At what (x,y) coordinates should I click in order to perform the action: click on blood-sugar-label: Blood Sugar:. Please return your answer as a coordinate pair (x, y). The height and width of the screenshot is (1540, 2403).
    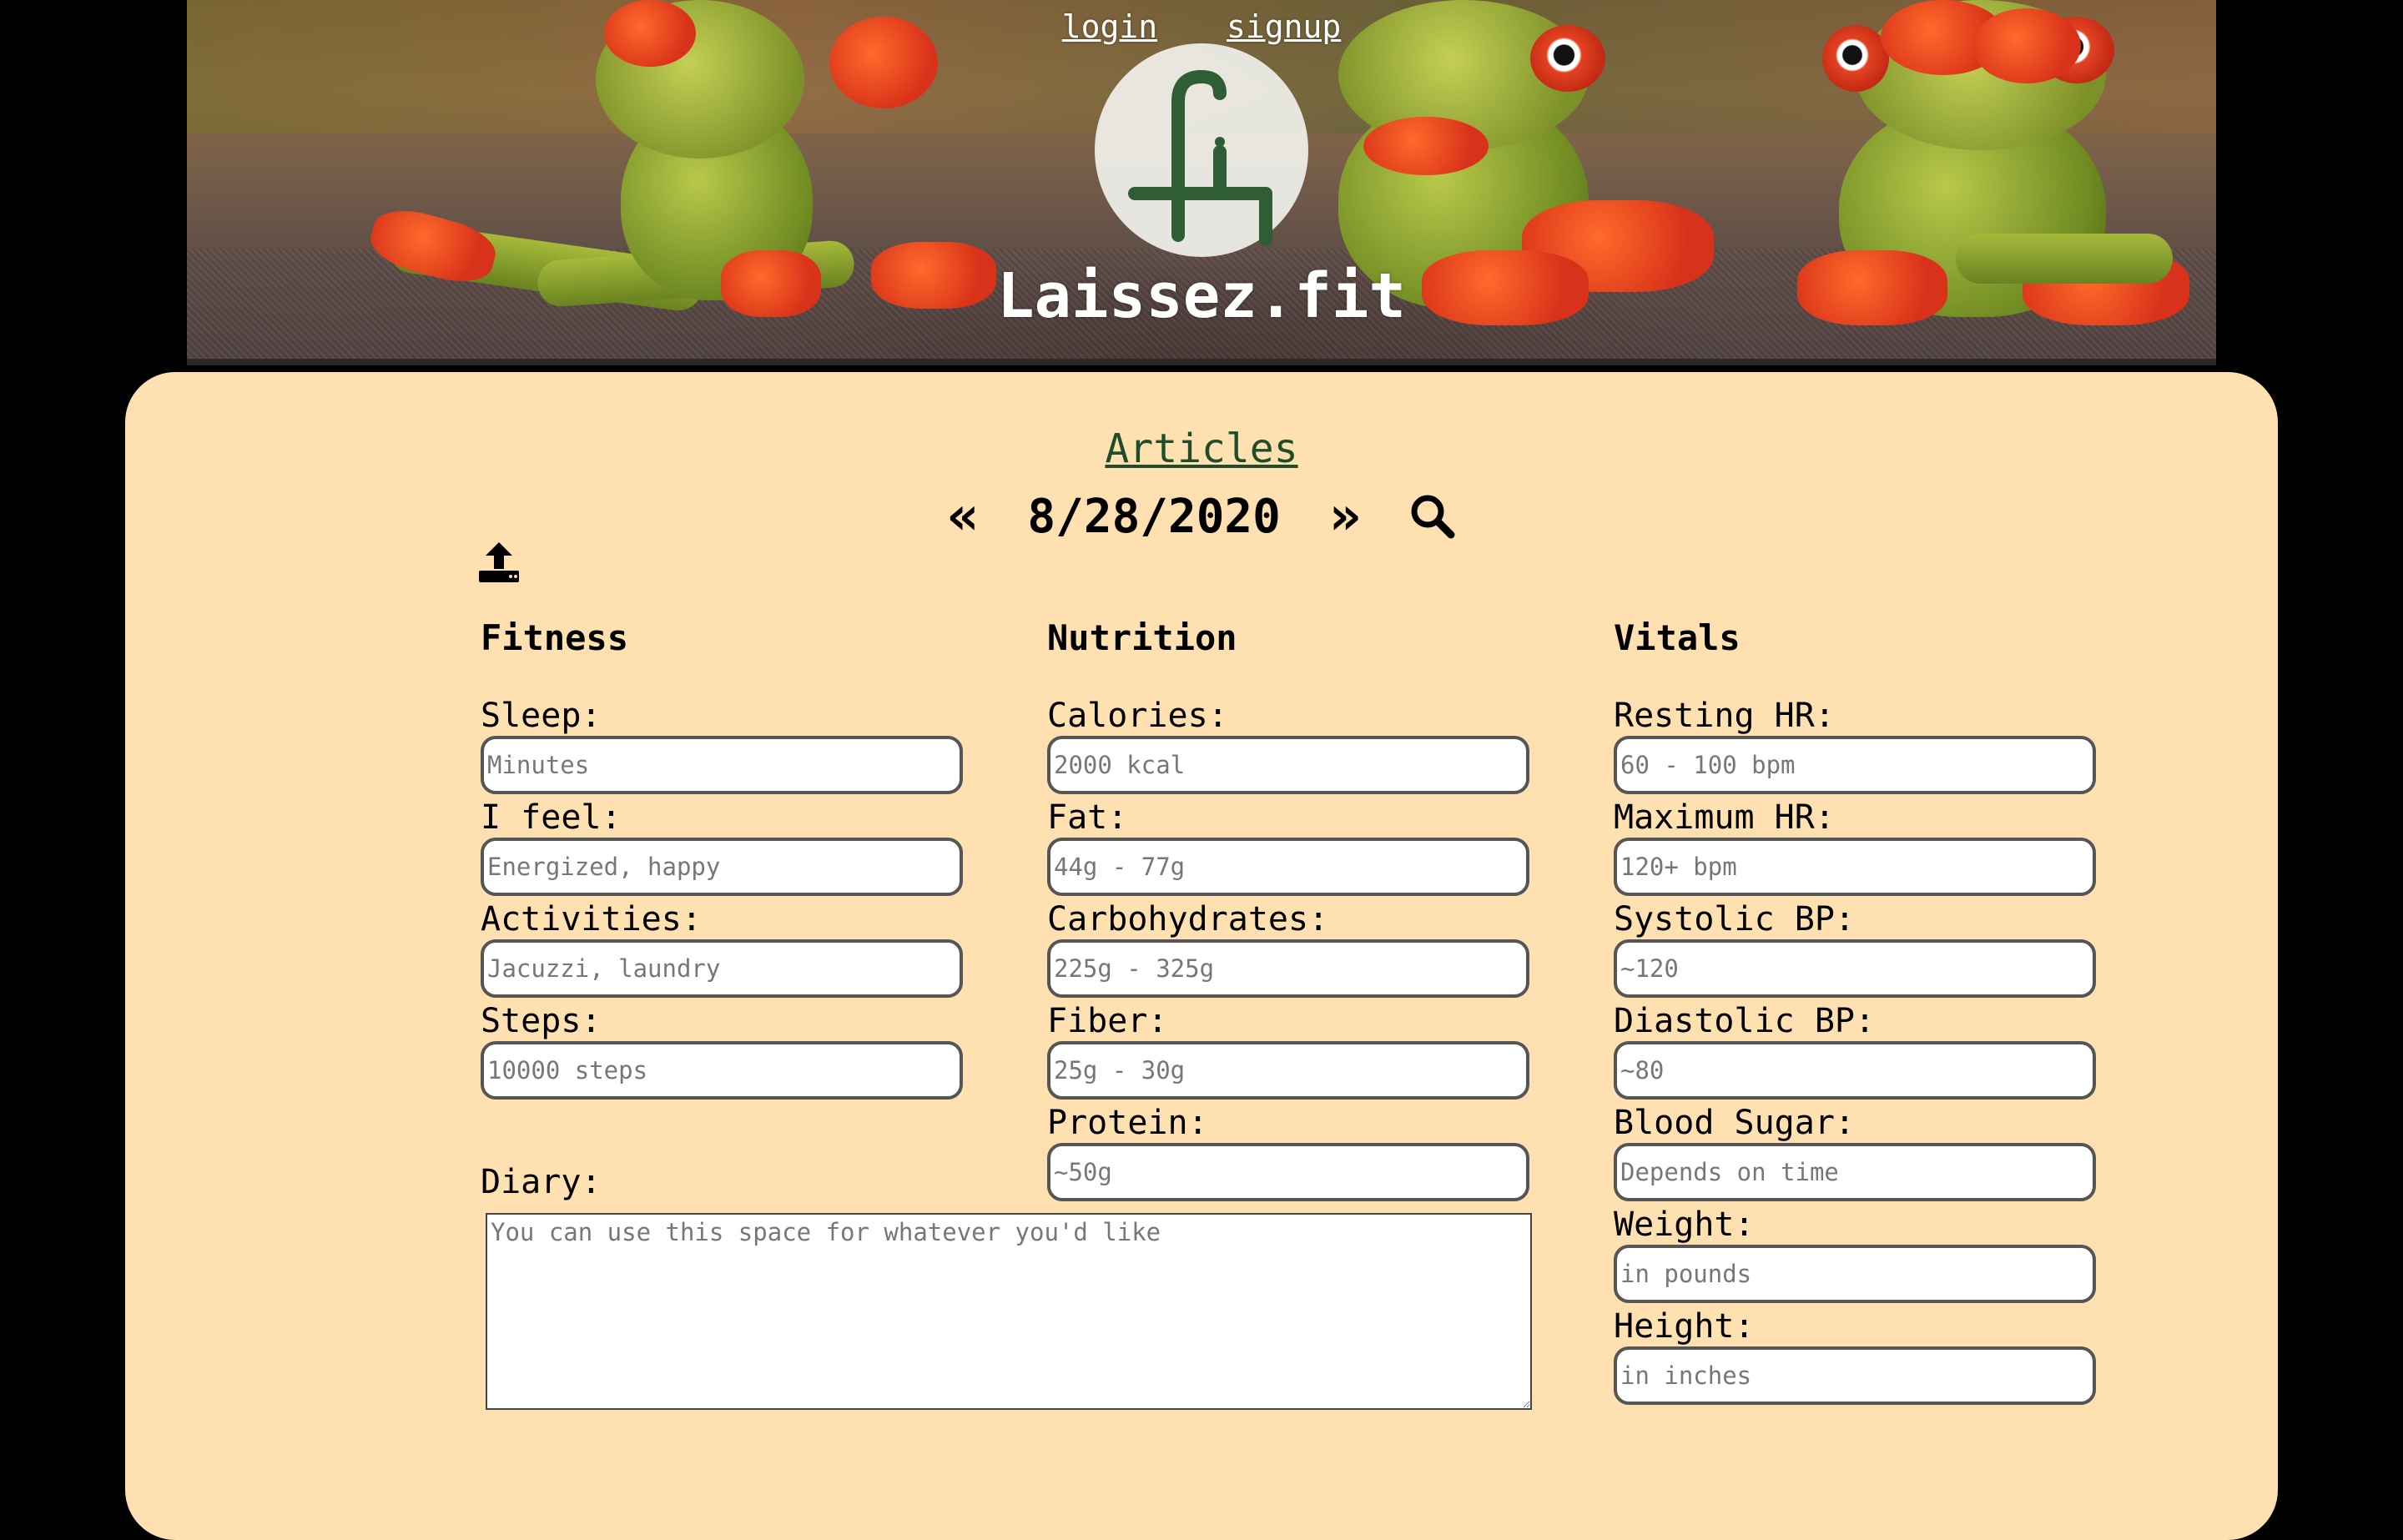
    Looking at the image, I should click on (1734, 1123).